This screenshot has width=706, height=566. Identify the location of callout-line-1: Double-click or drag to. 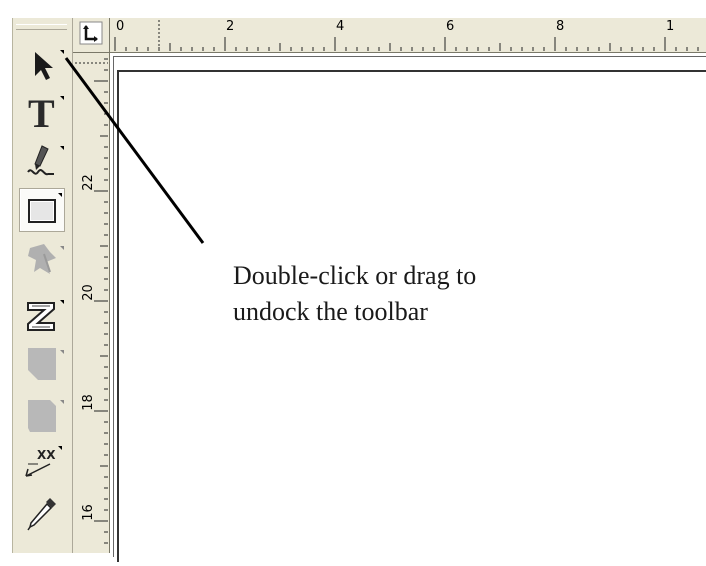
(355, 275).